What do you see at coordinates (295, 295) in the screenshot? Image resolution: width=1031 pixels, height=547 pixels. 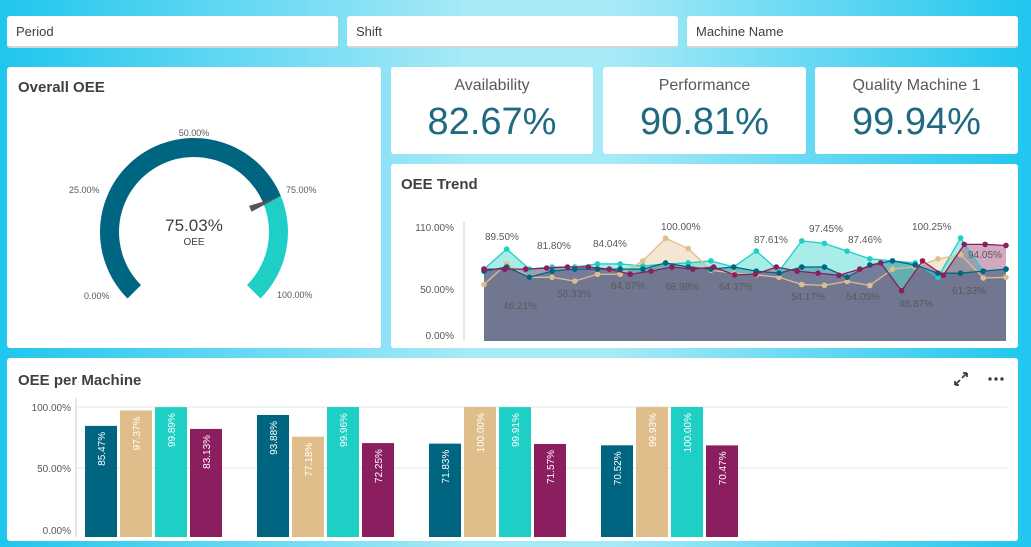 I see `gauge-label-100: 100.00%` at bounding box center [295, 295].